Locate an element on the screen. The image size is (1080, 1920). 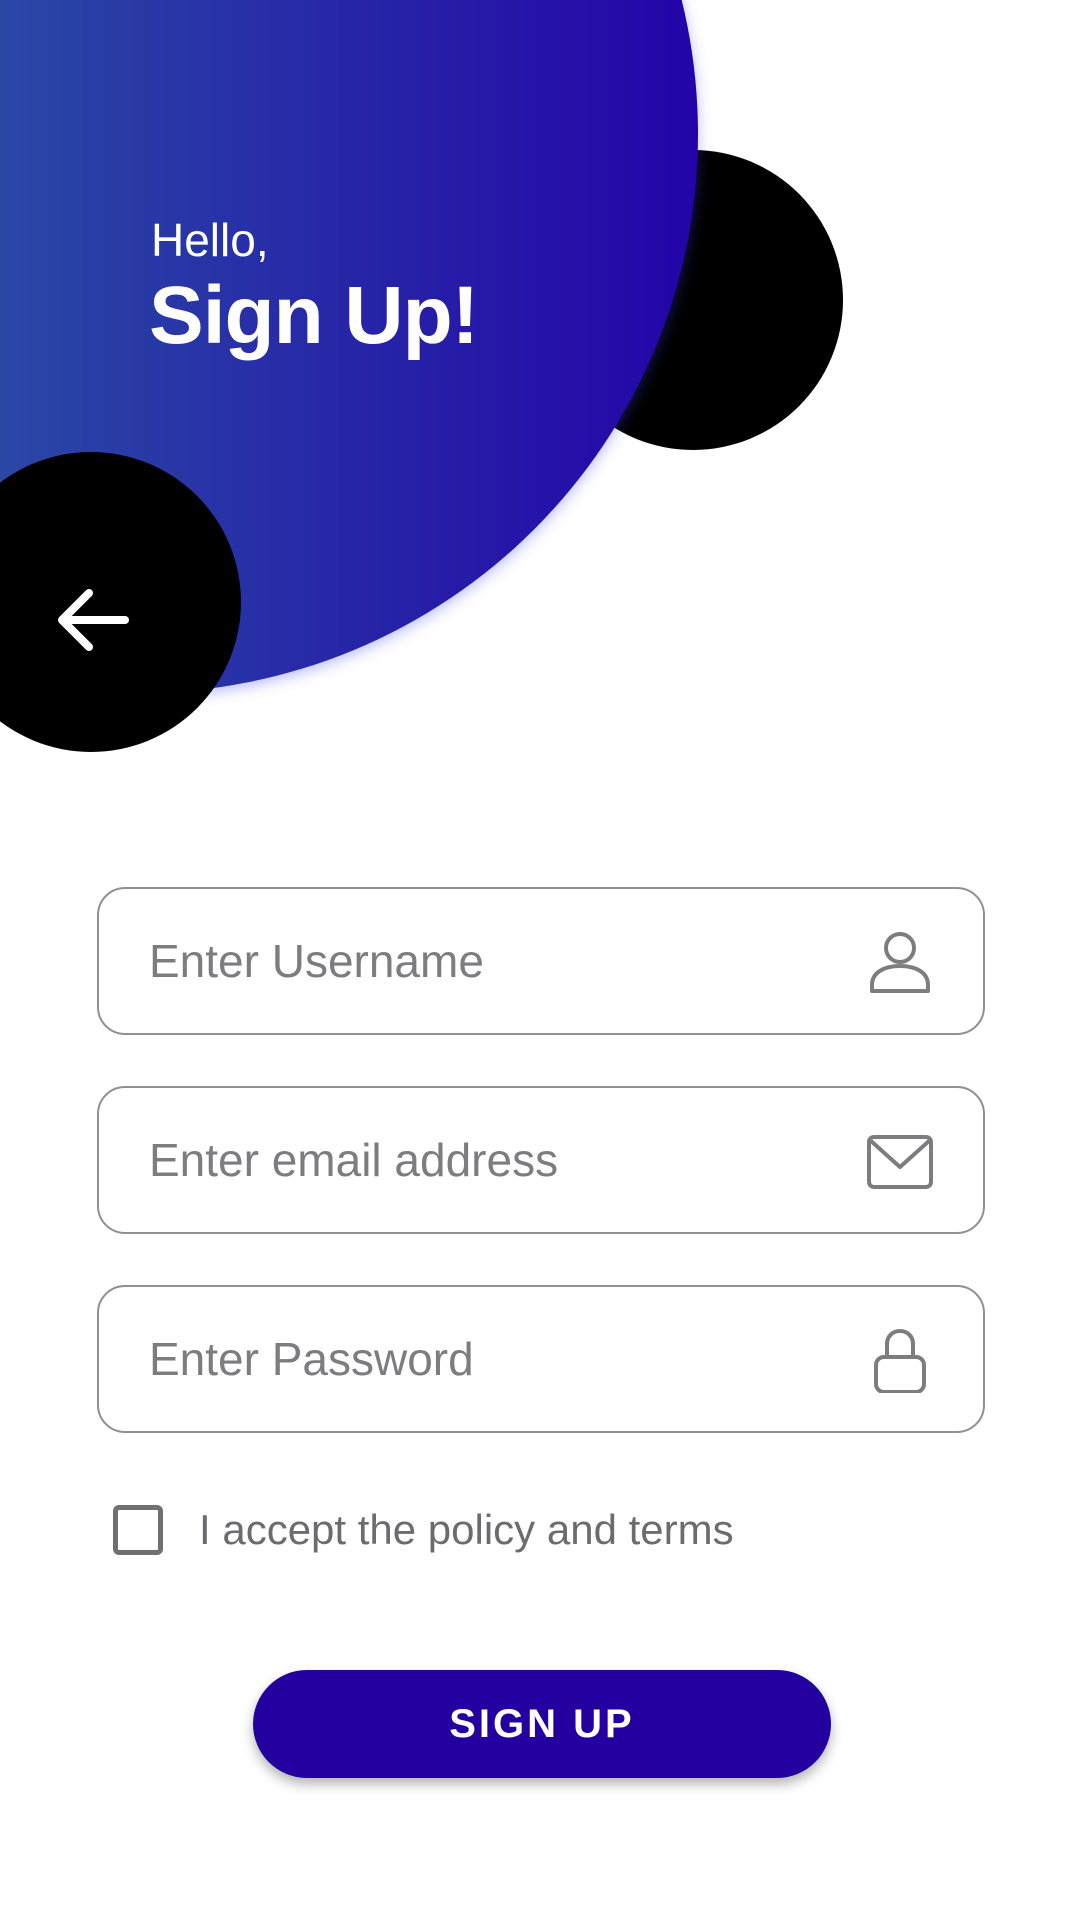
lock-icon is located at coordinates (900, 1360).